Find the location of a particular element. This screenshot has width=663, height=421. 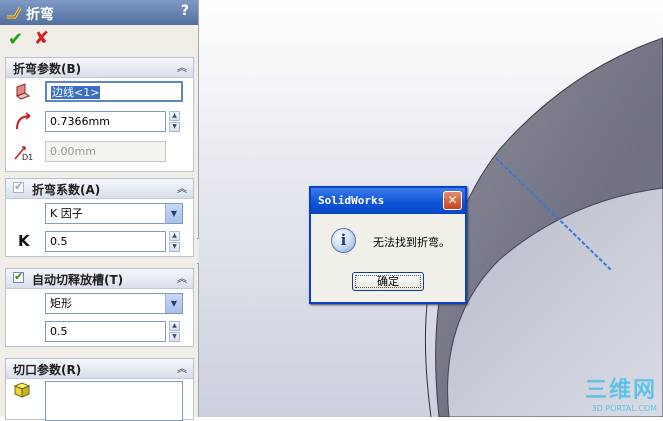

watermark-logo: 三维网 3D PORTAL.COM is located at coordinates (621, 392).